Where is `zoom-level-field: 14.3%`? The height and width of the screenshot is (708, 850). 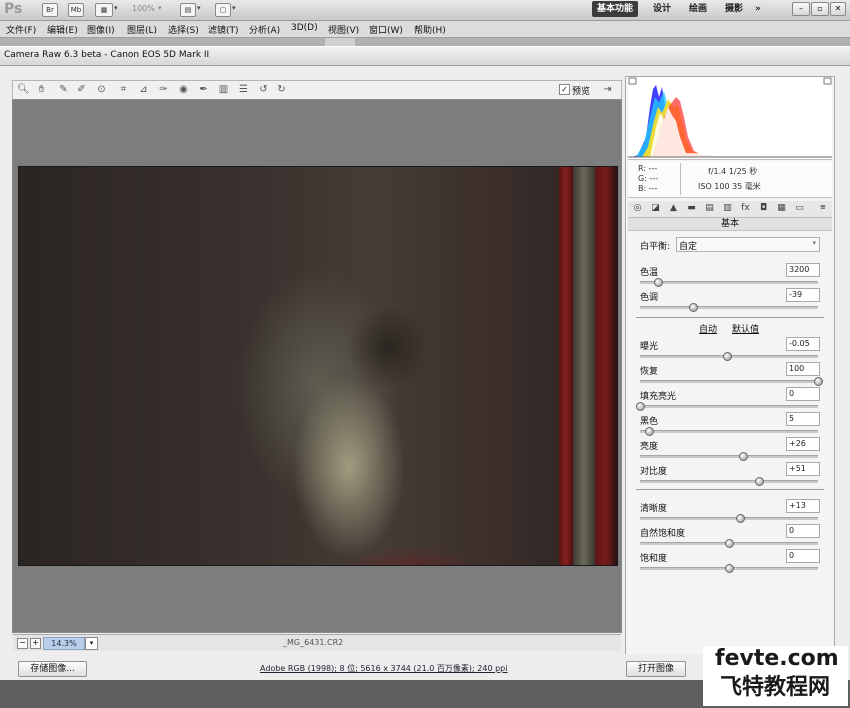 zoom-level-field: 14.3% is located at coordinates (64, 643).